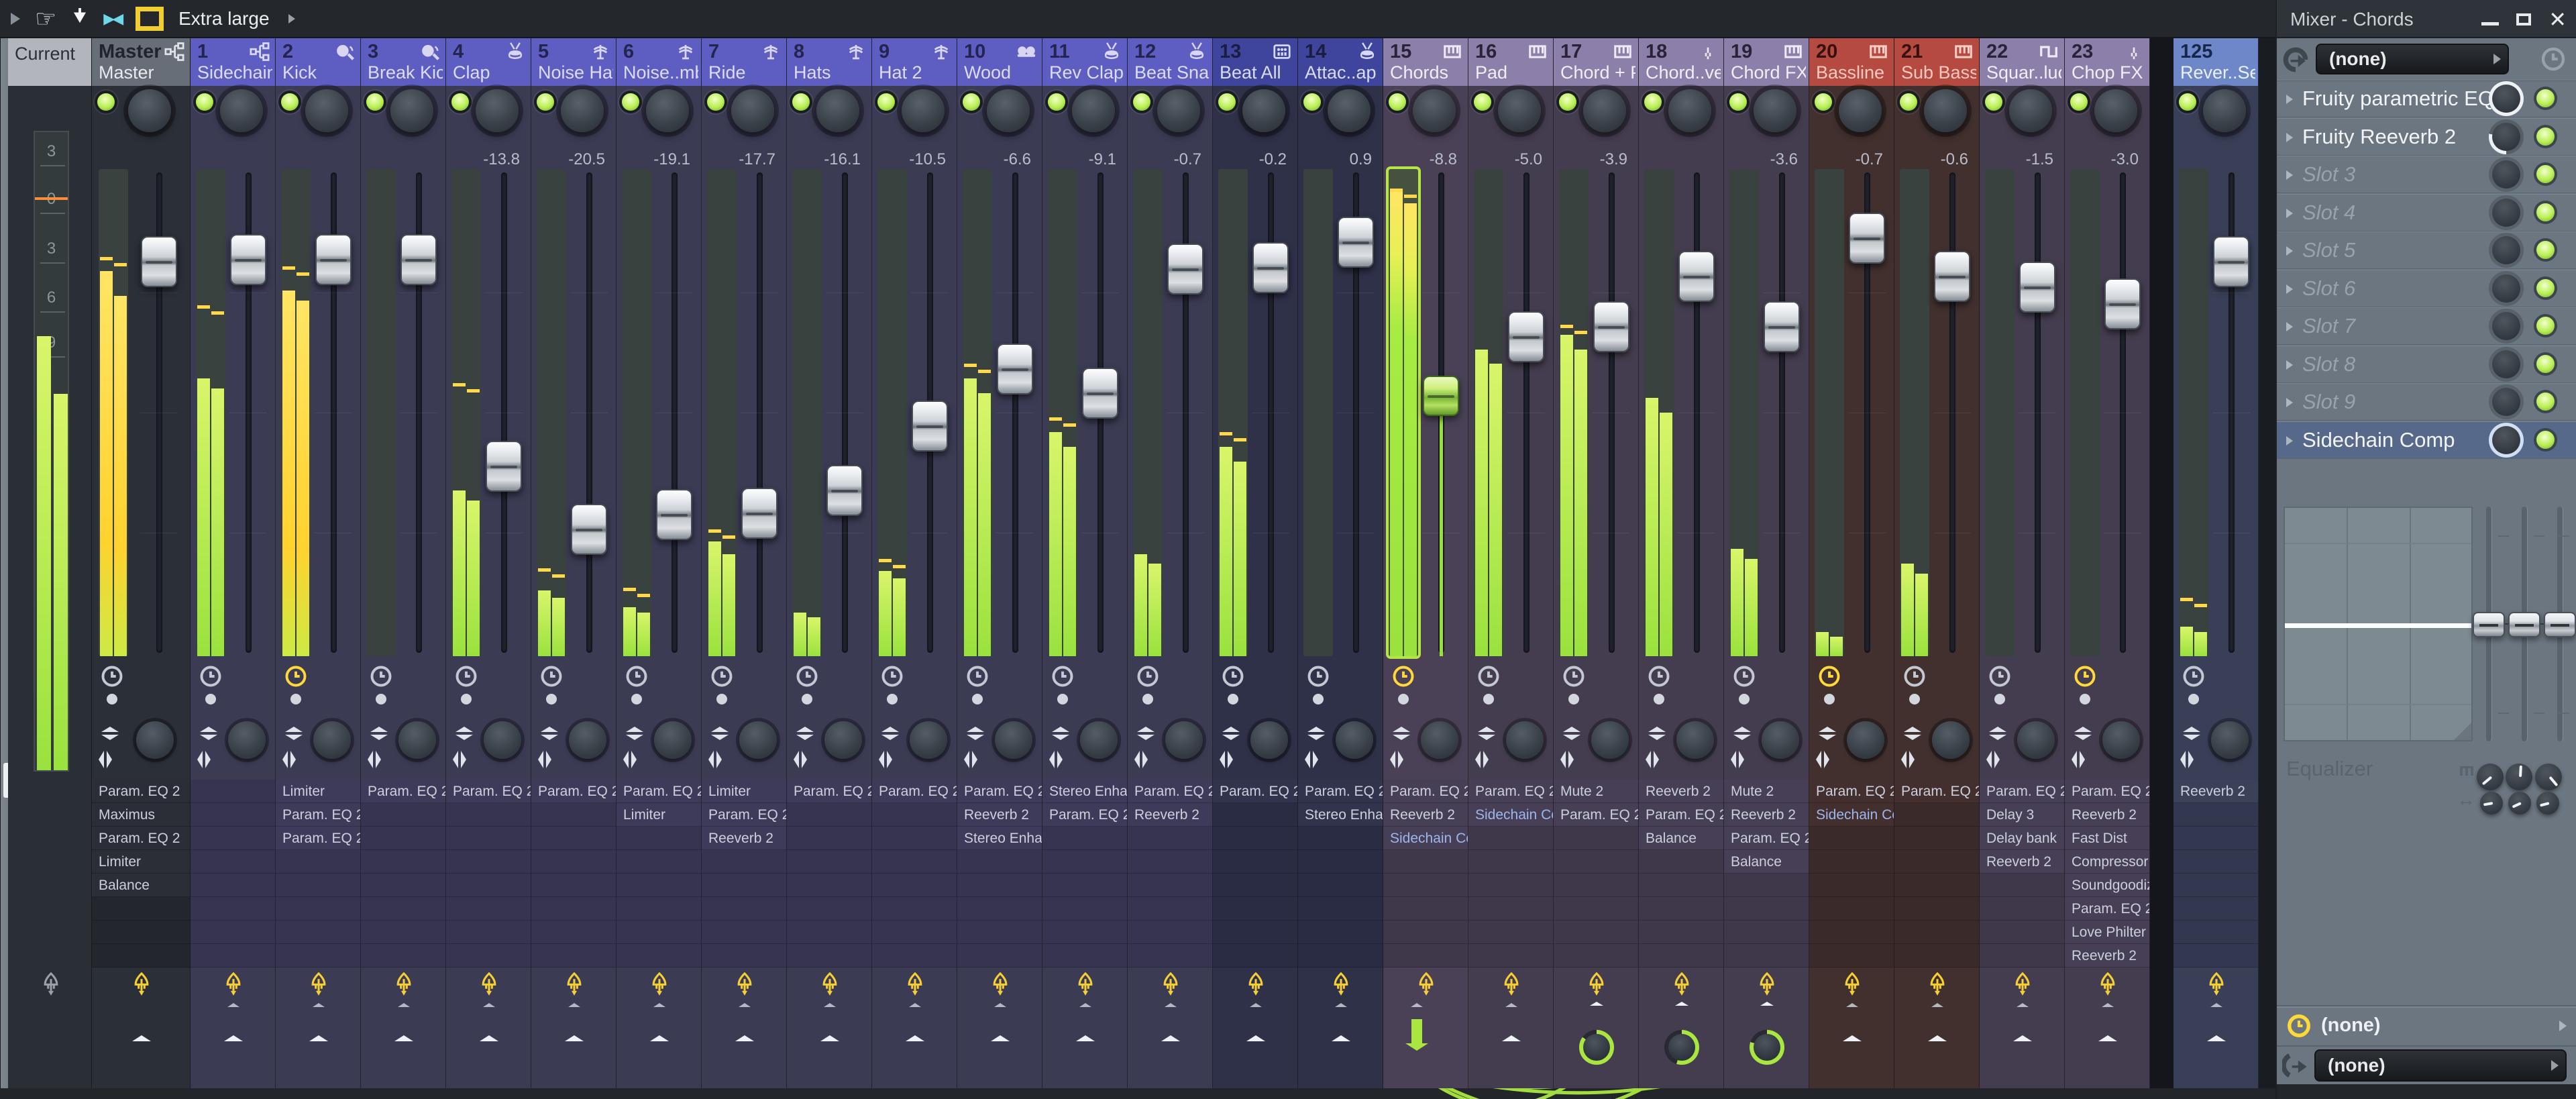 Image resolution: width=2576 pixels, height=1099 pixels. Describe the element at coordinates (2506, 326) in the screenshot. I see `slot-mix-knob` at that location.